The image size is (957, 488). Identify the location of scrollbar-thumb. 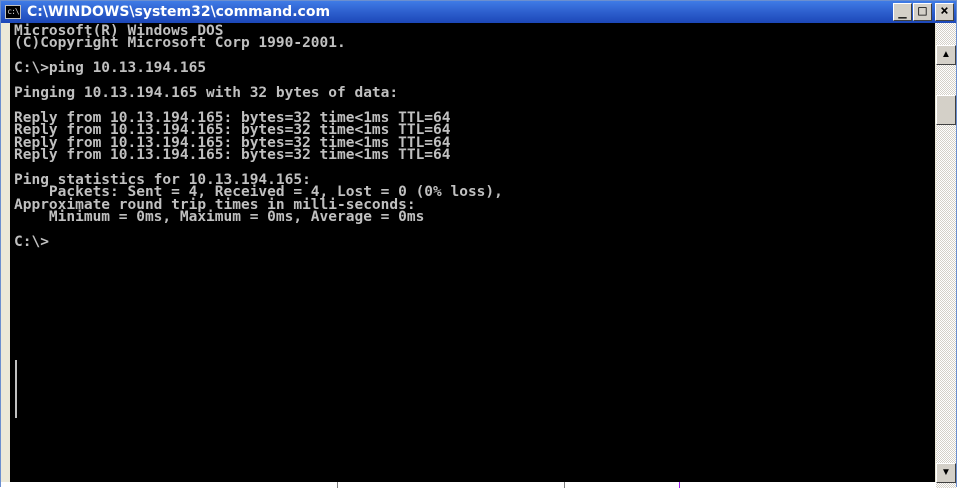
(946, 110).